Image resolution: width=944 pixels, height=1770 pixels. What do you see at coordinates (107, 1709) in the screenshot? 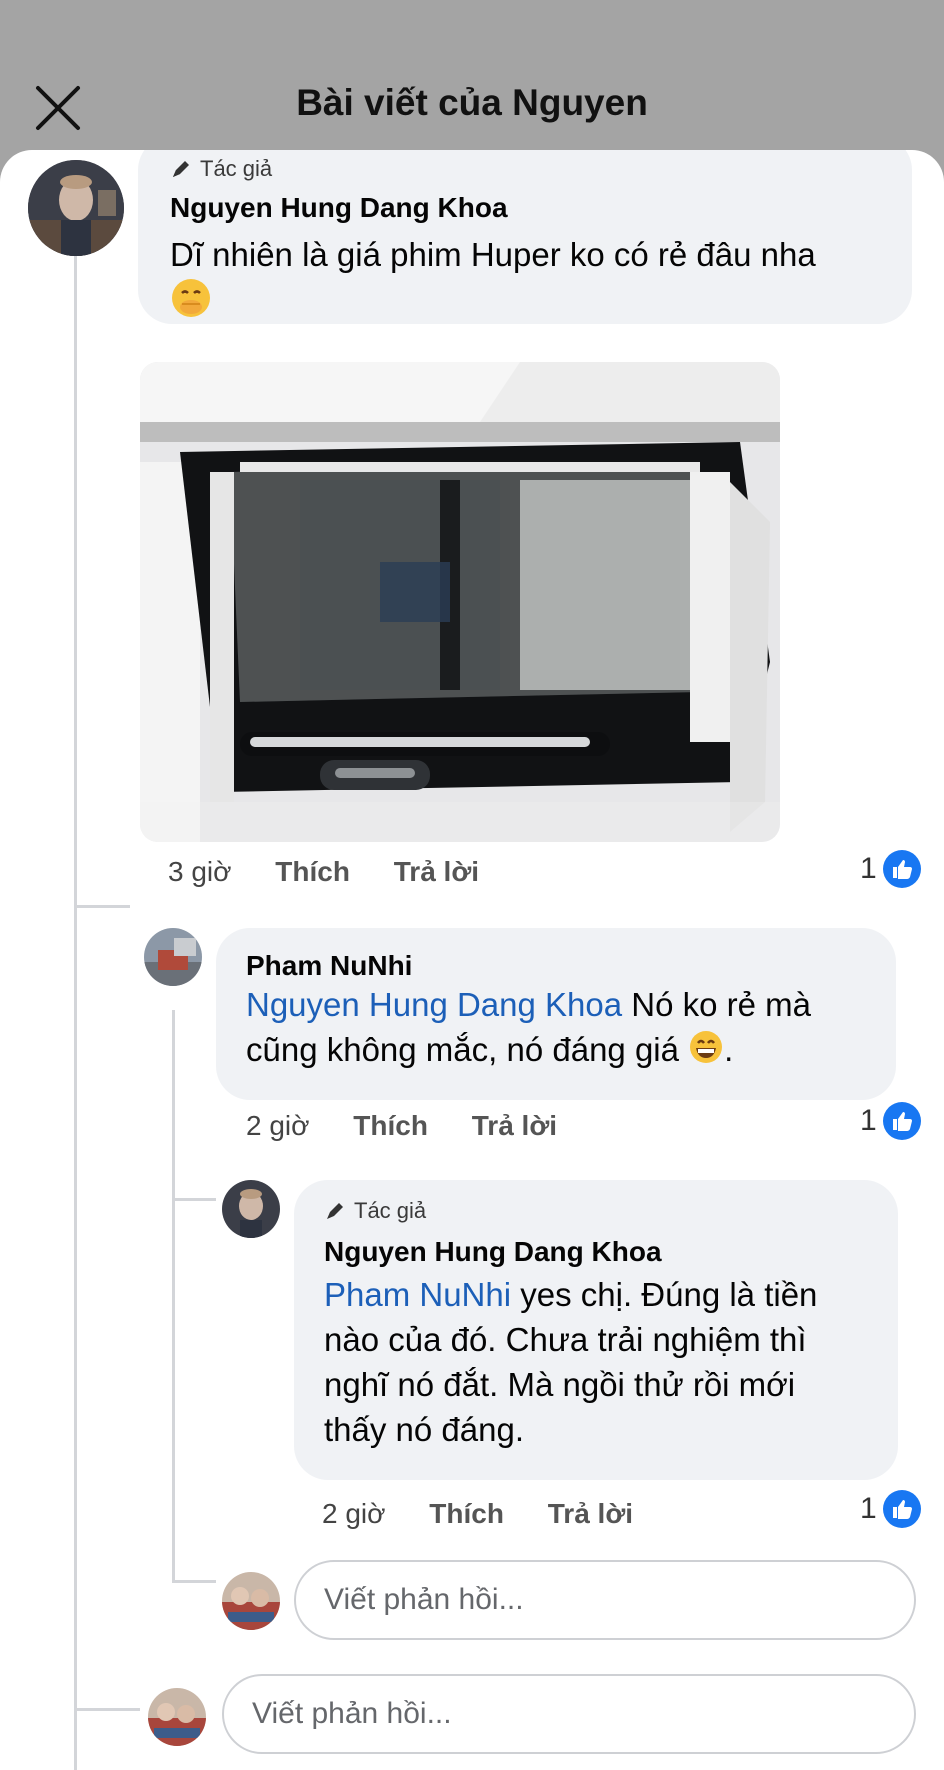
I see `thread-line-main-end` at bounding box center [107, 1709].